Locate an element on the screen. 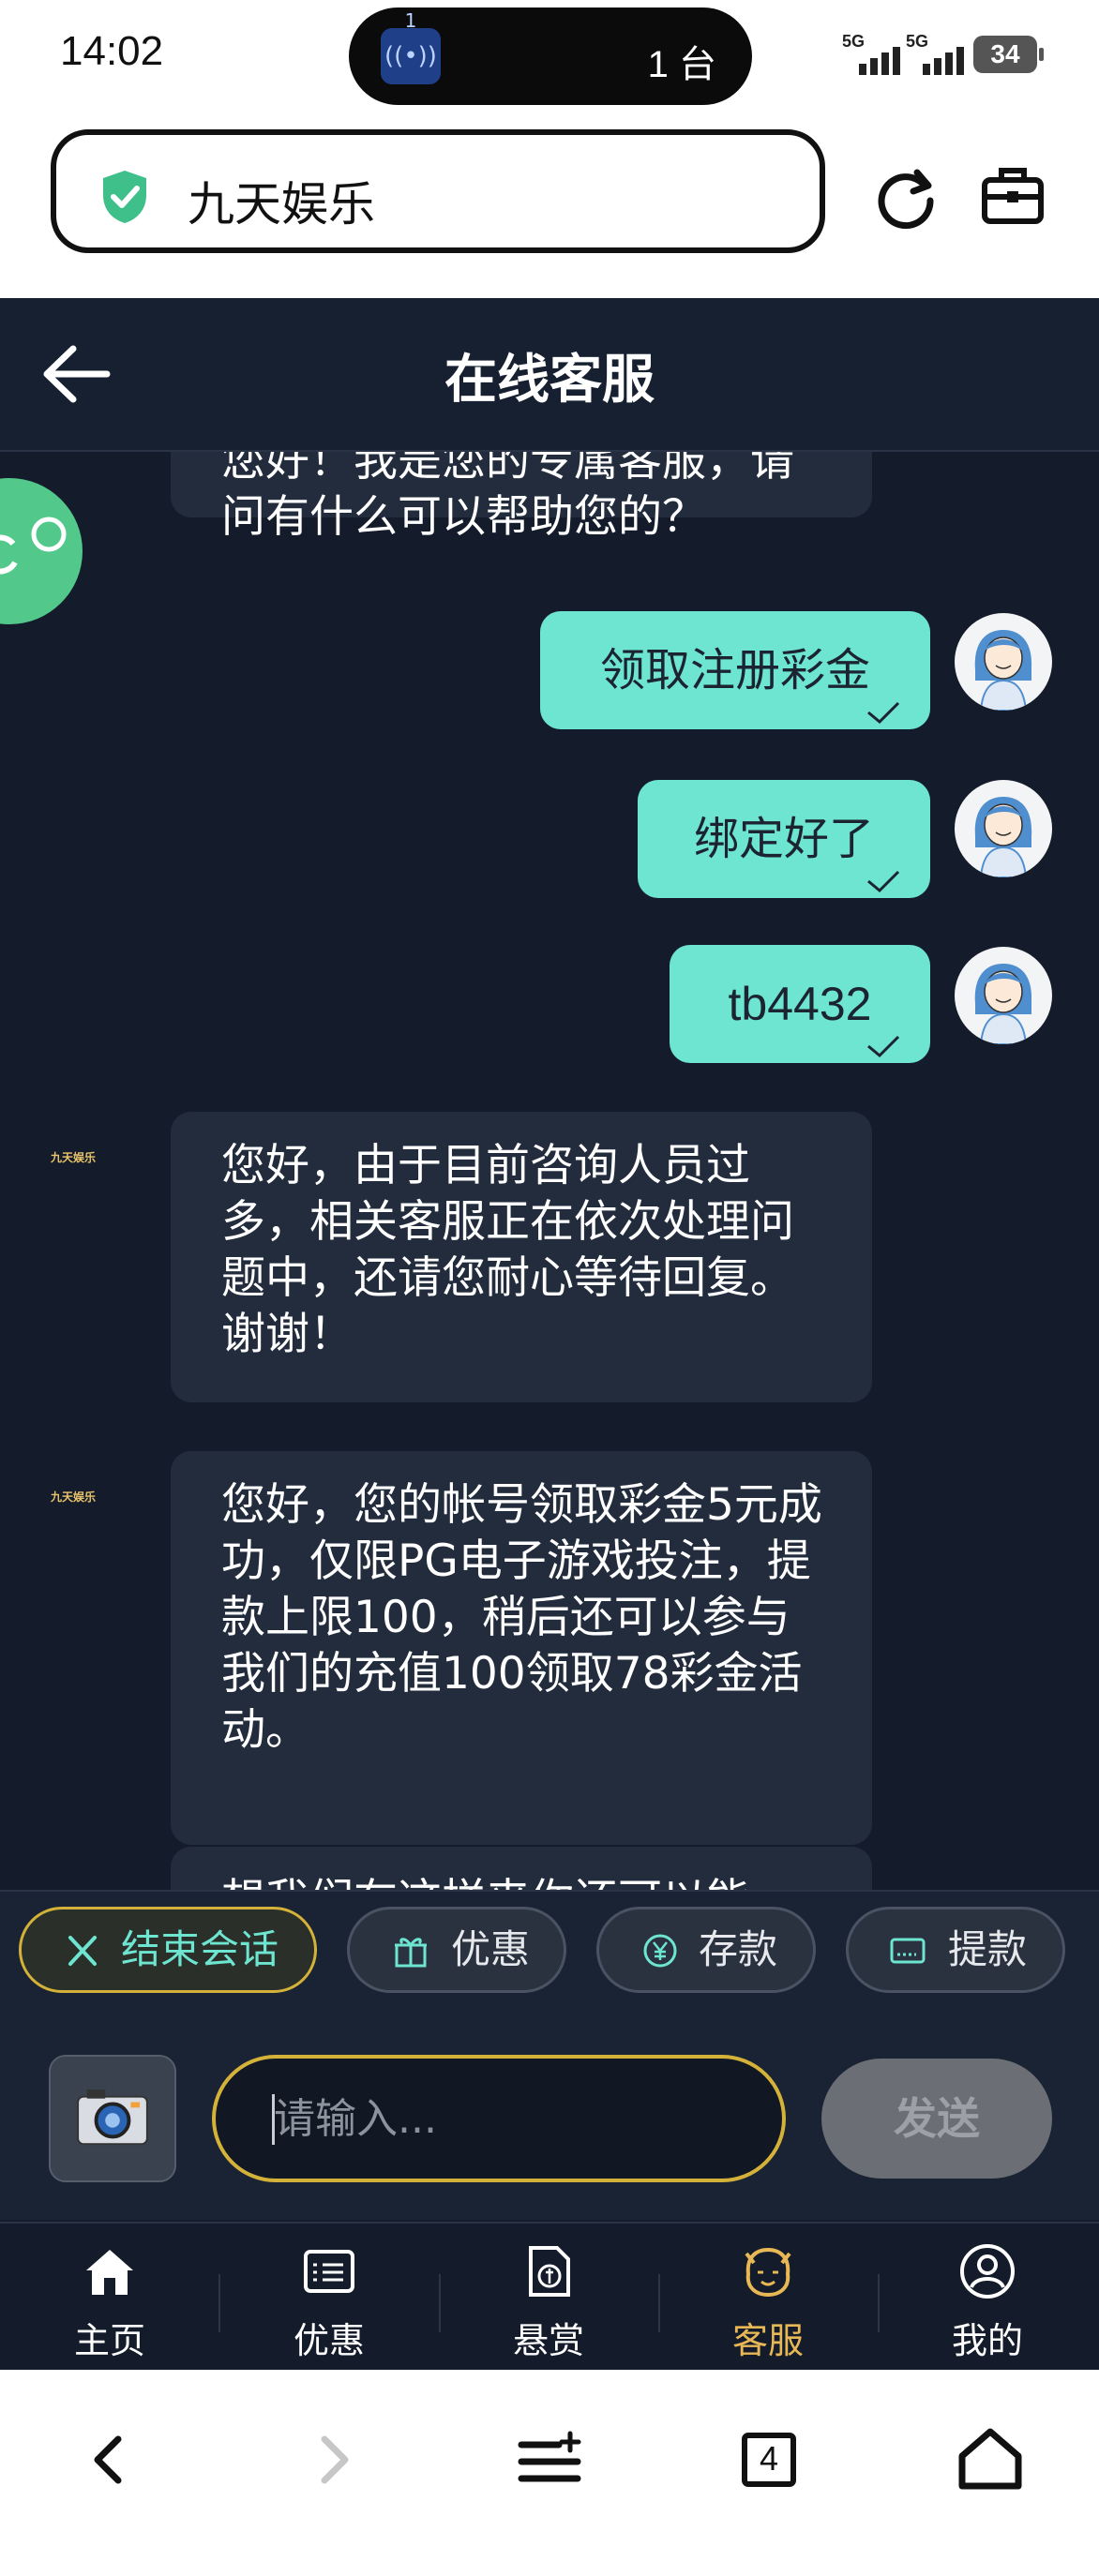  user-message: tb4432 is located at coordinates (800, 1004).